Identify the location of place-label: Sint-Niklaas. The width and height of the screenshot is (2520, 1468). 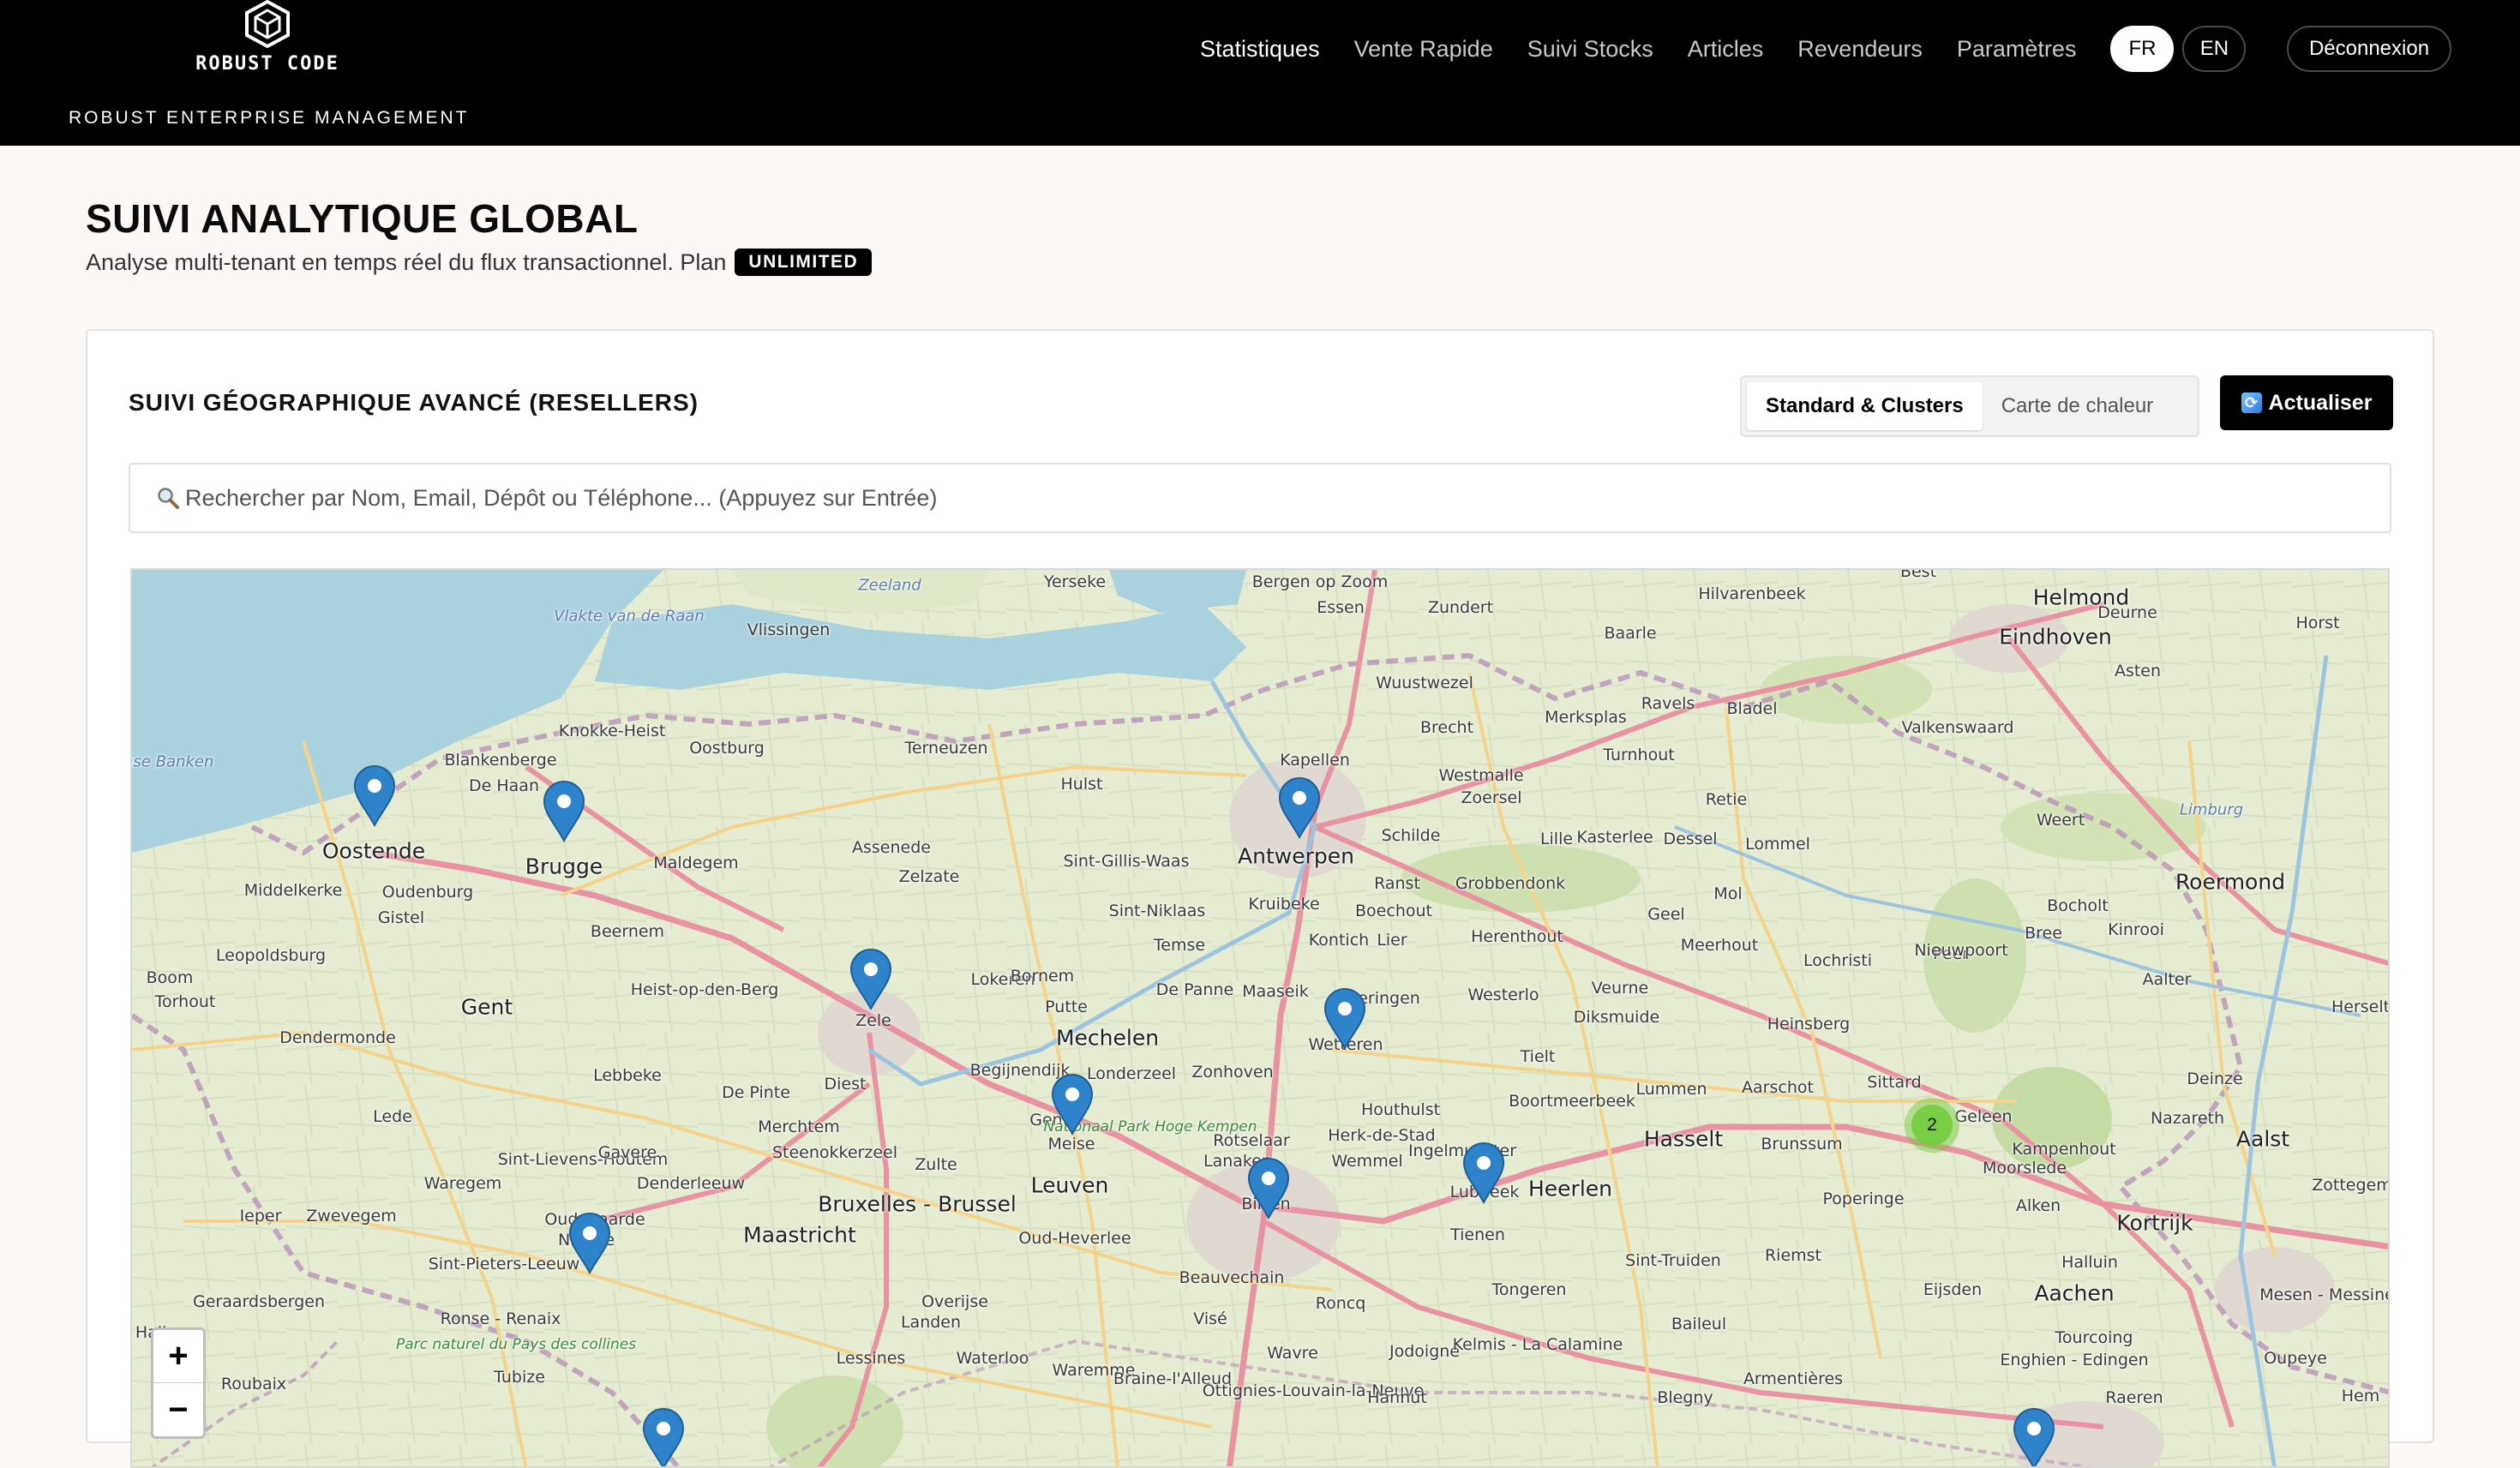
(1157, 911).